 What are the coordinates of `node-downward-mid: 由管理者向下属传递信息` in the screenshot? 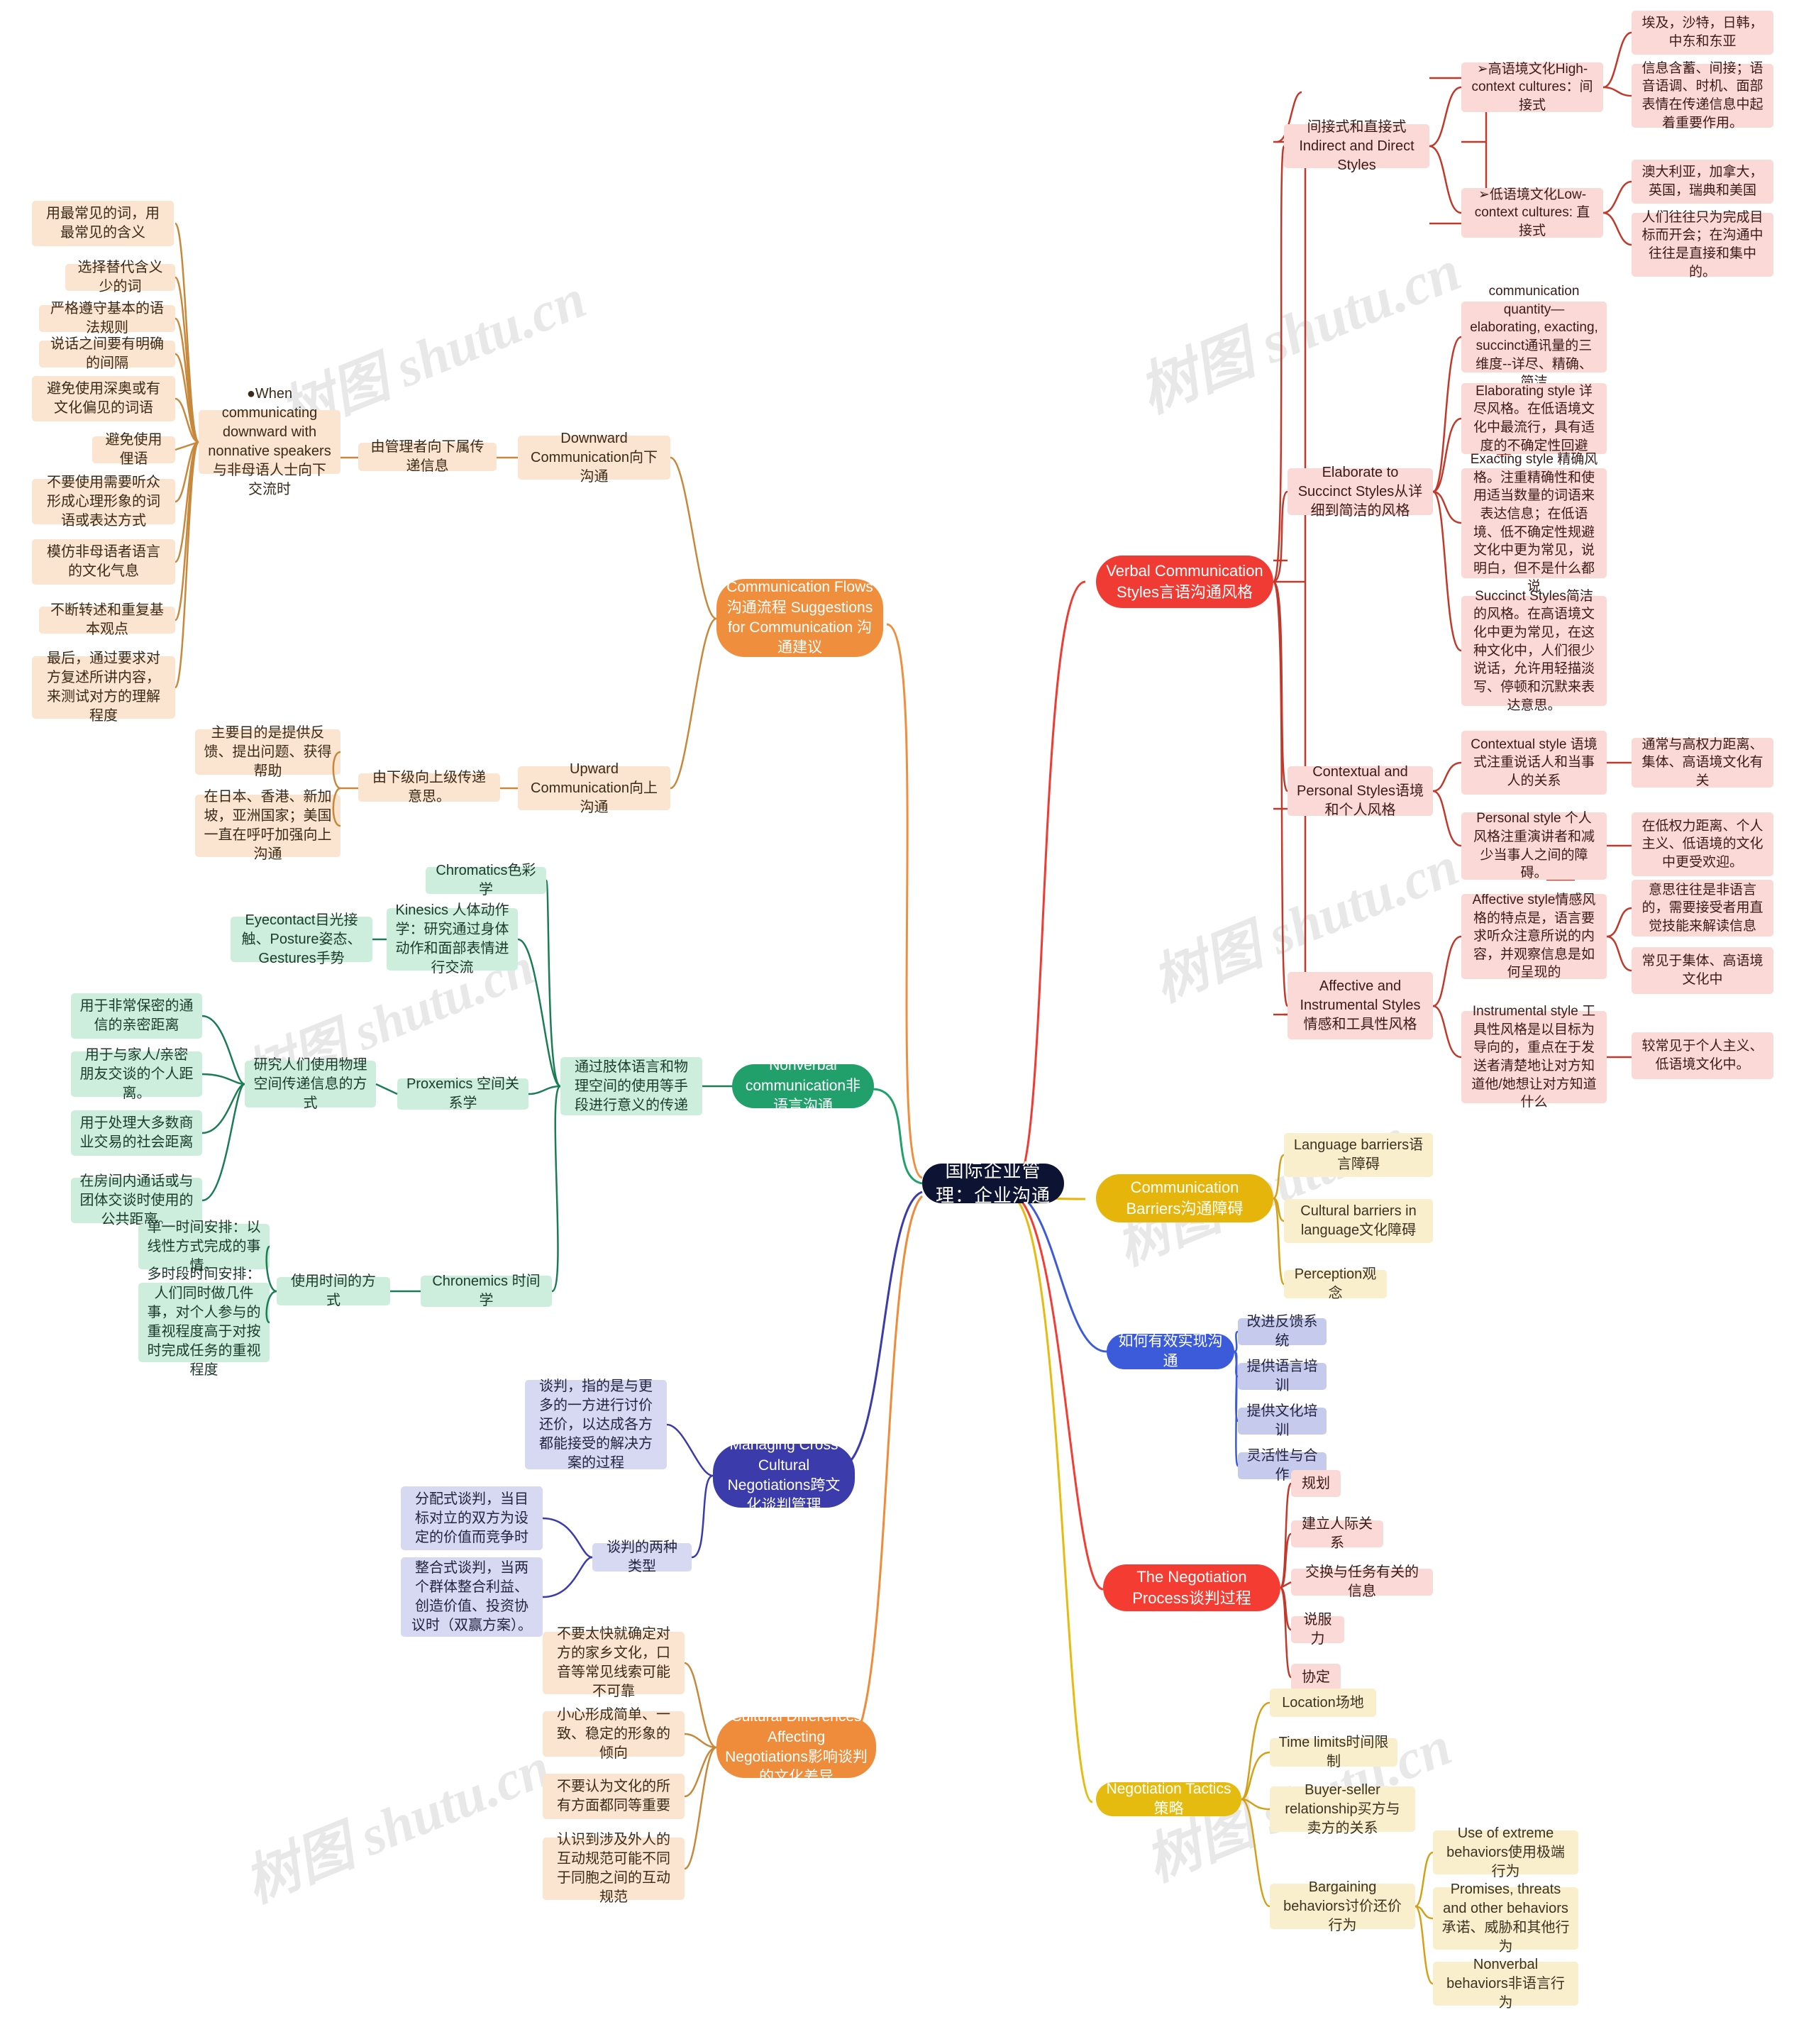 It's located at (427, 456).